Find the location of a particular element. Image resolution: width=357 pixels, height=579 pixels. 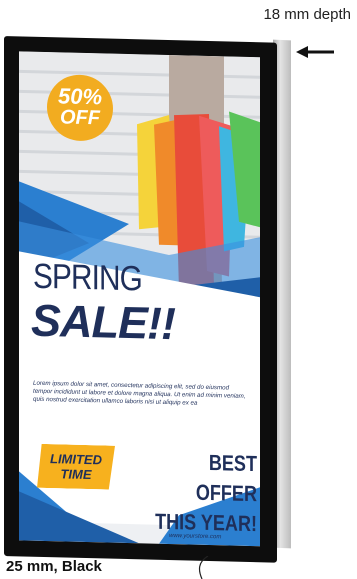

badge-off: OFF is located at coordinates (80, 118).